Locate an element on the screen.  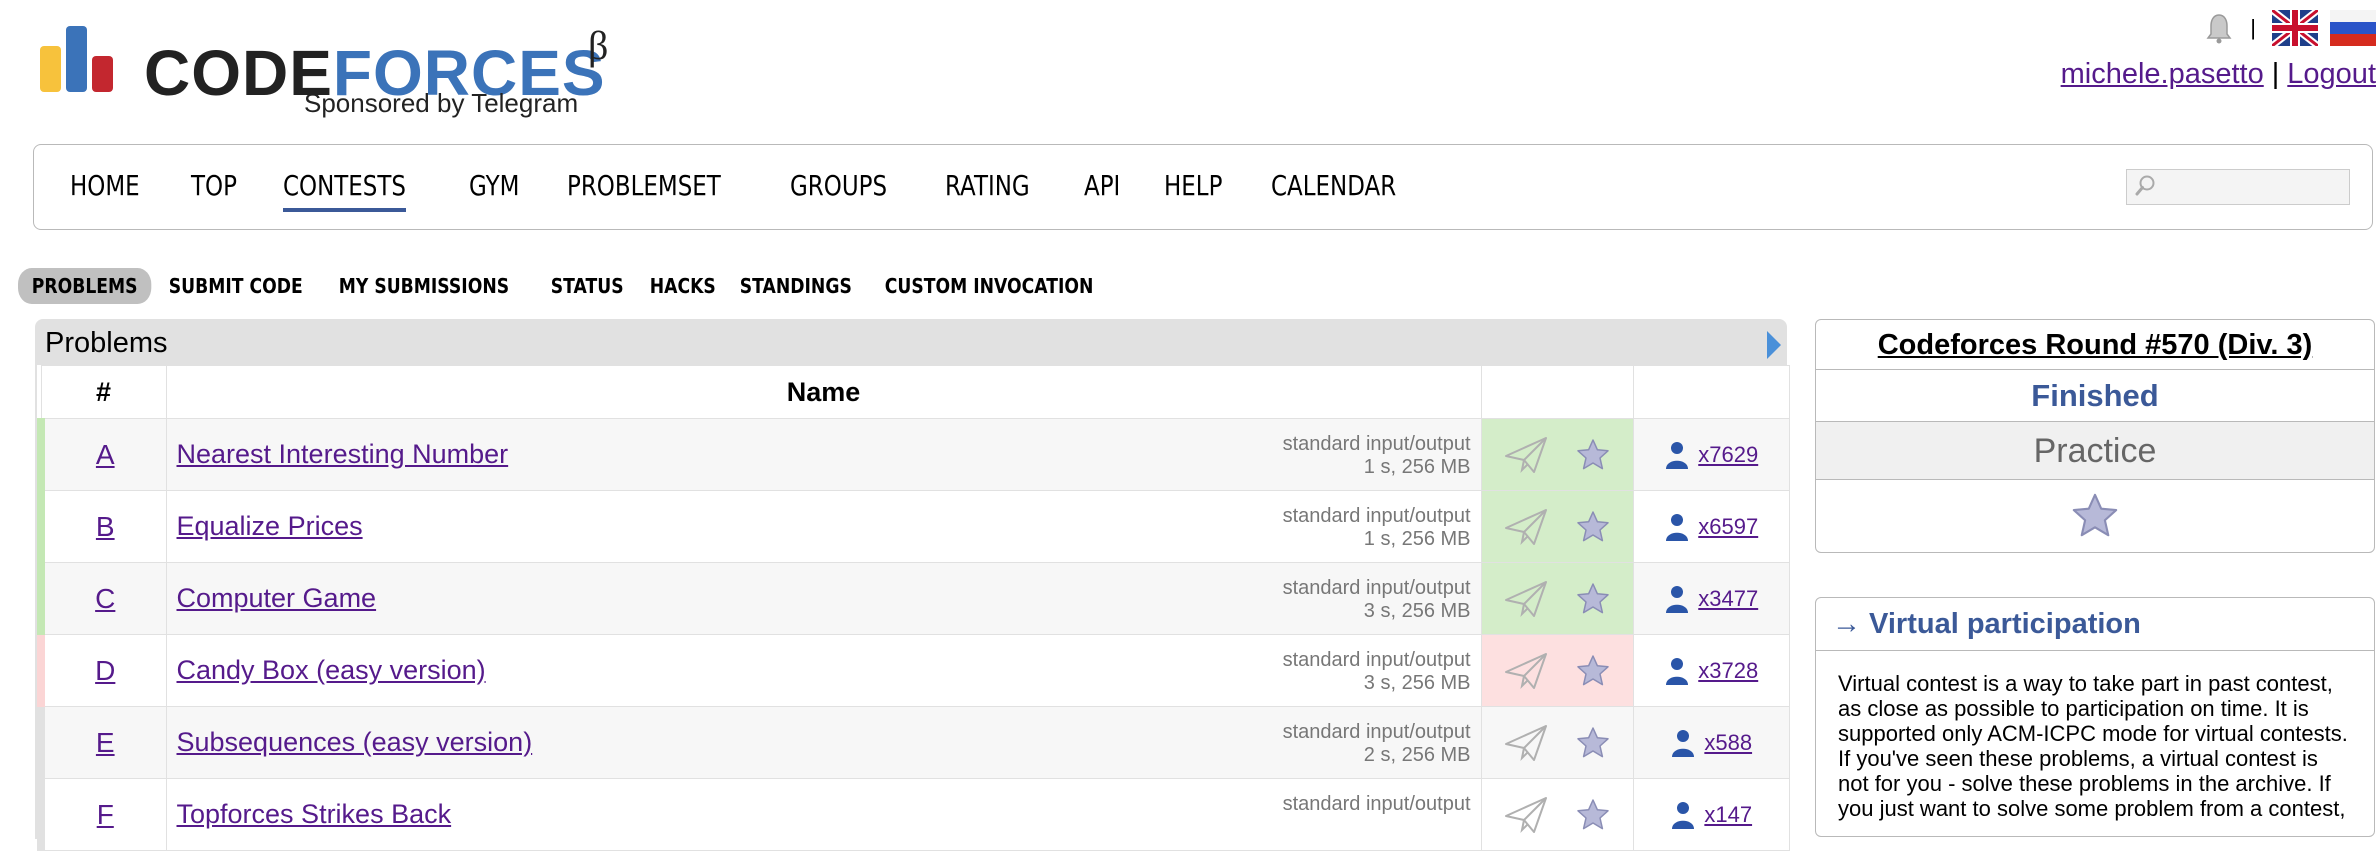
logo-beta: β is located at coordinates (598, 45).